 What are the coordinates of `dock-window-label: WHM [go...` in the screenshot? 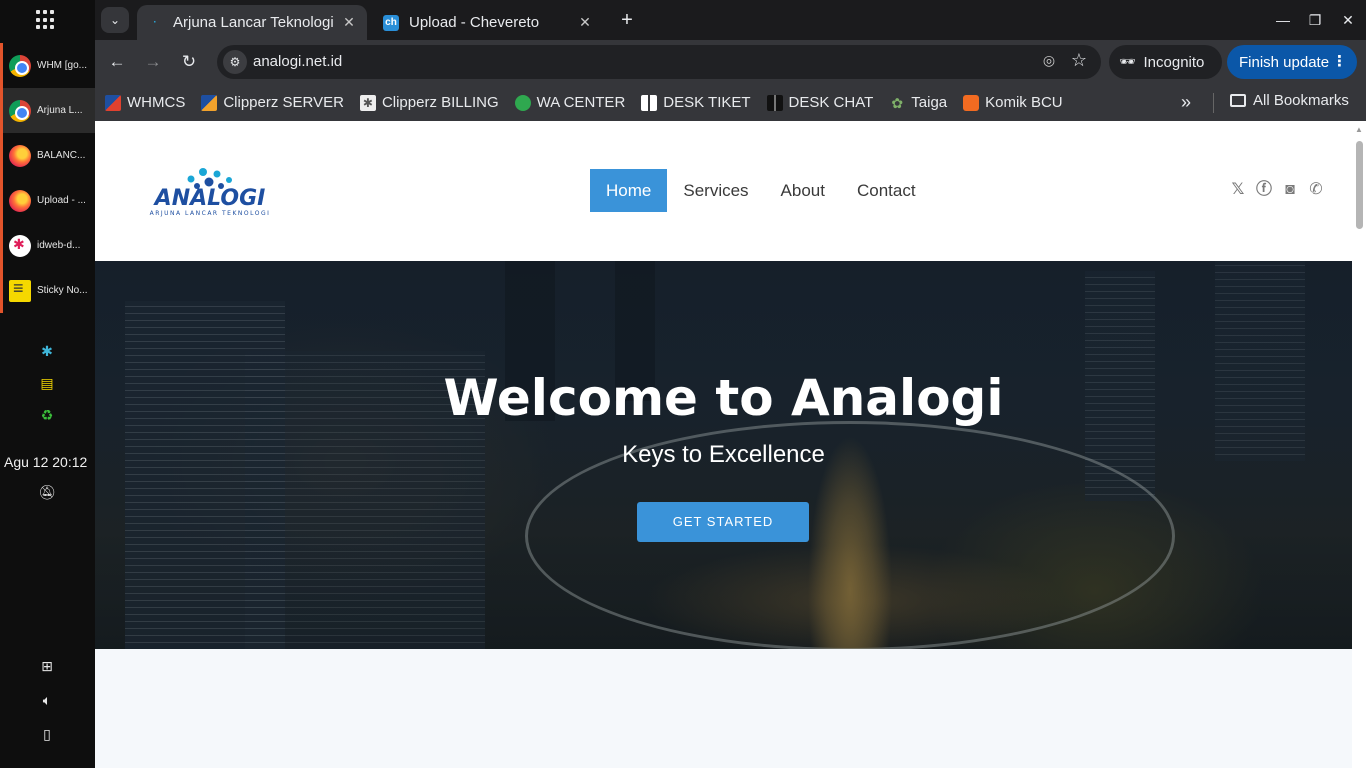 It's located at (62, 65).